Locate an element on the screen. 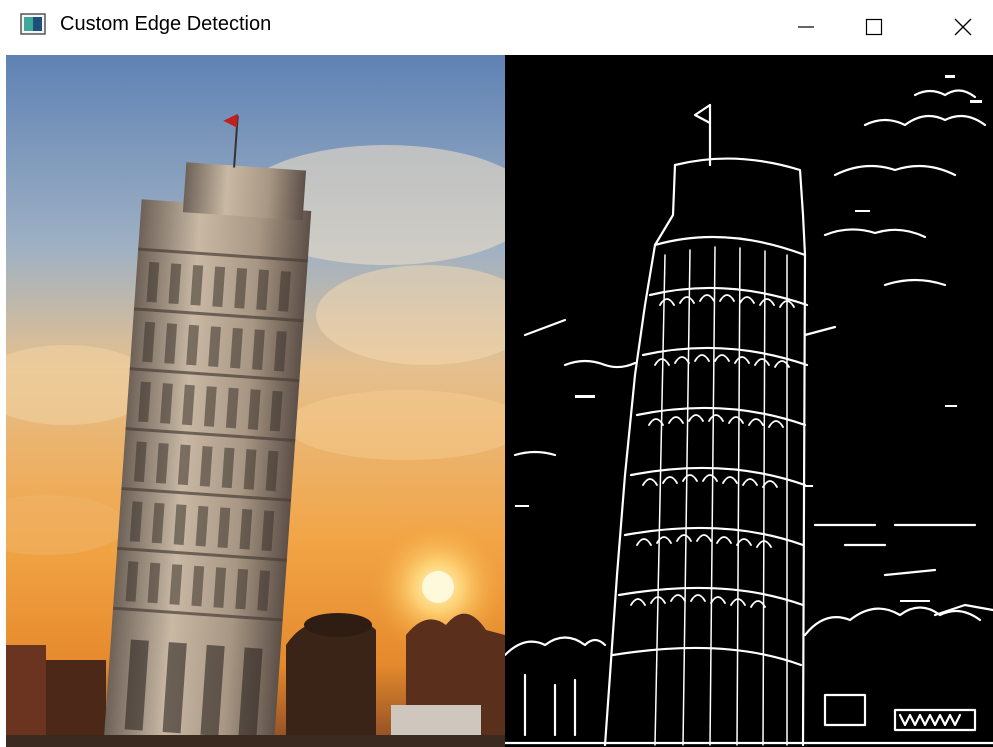  maximize-icon is located at coordinates (874, 27).